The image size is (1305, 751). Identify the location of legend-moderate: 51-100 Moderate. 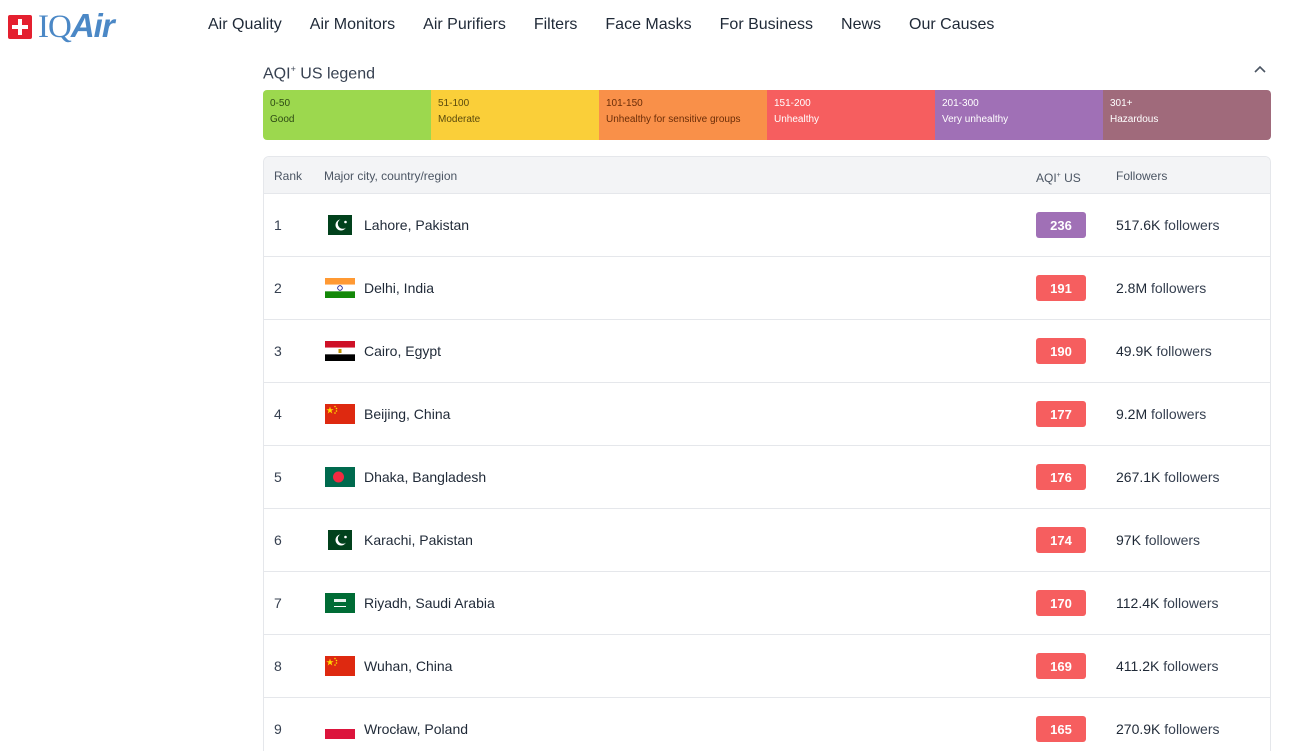
(515, 115).